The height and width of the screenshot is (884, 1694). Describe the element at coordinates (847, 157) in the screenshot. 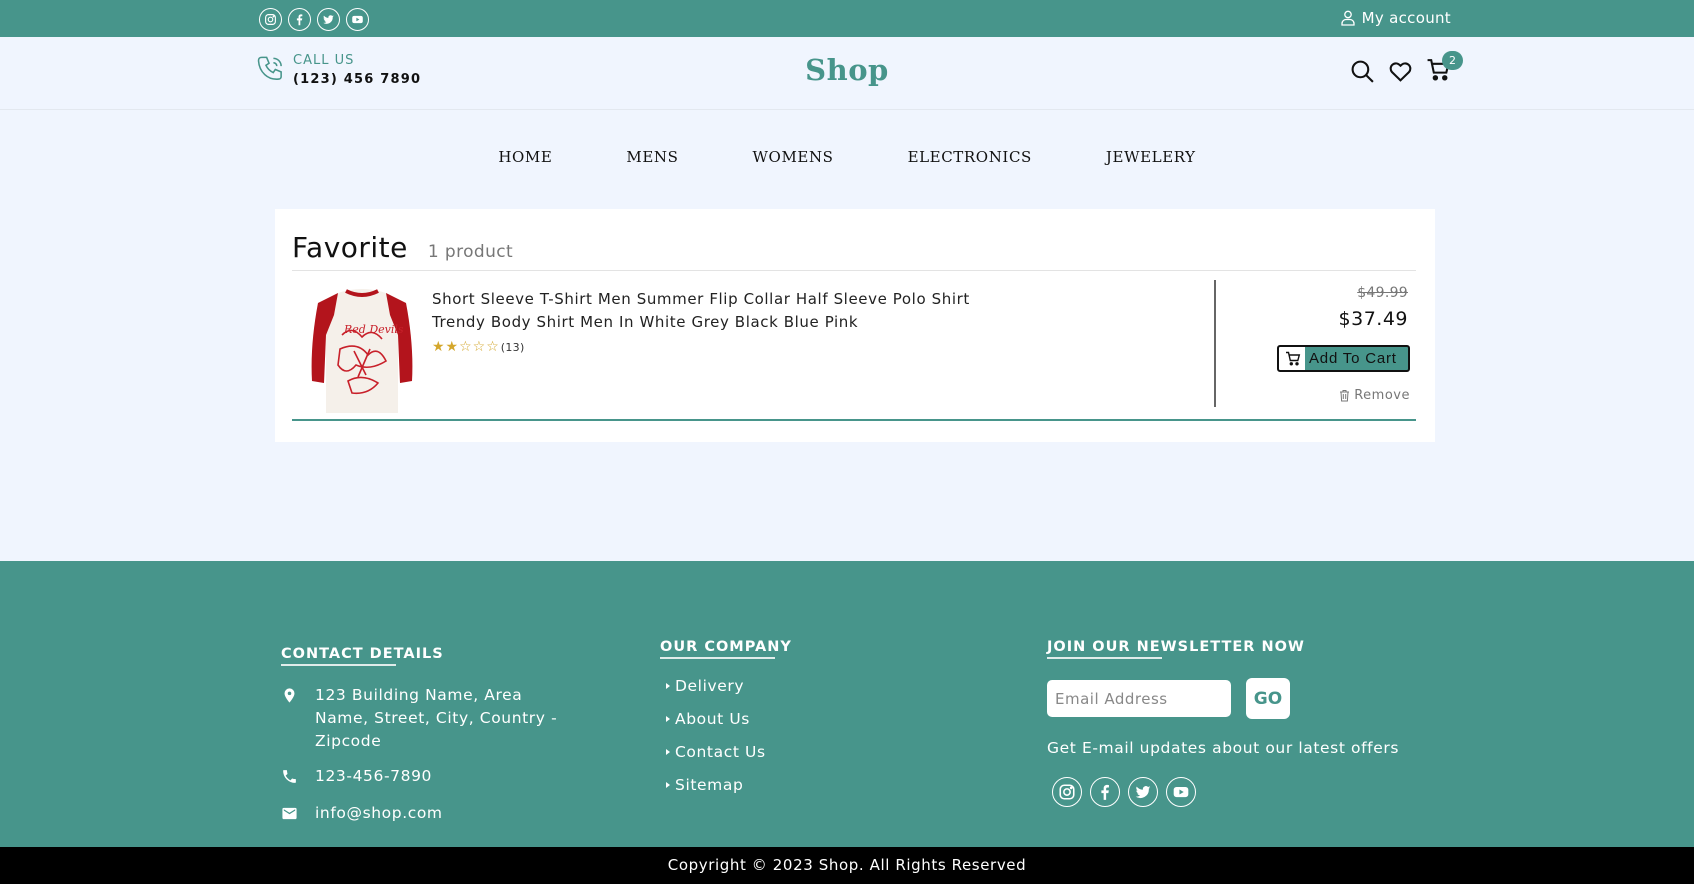

I see `main-nav: HOME MENS WOMENS ELECTRONICS JEWELERY` at that location.